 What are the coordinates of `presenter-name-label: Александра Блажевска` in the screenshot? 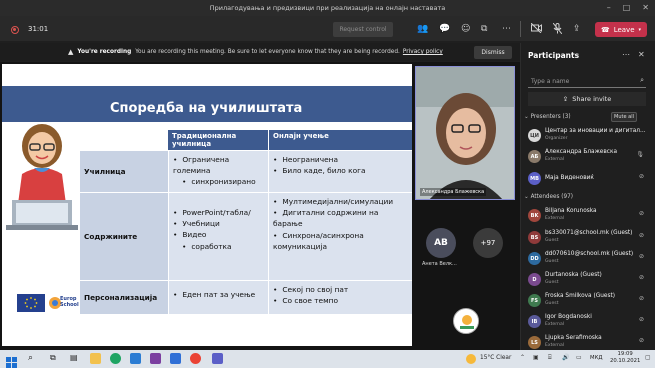 It's located at (44, 338).